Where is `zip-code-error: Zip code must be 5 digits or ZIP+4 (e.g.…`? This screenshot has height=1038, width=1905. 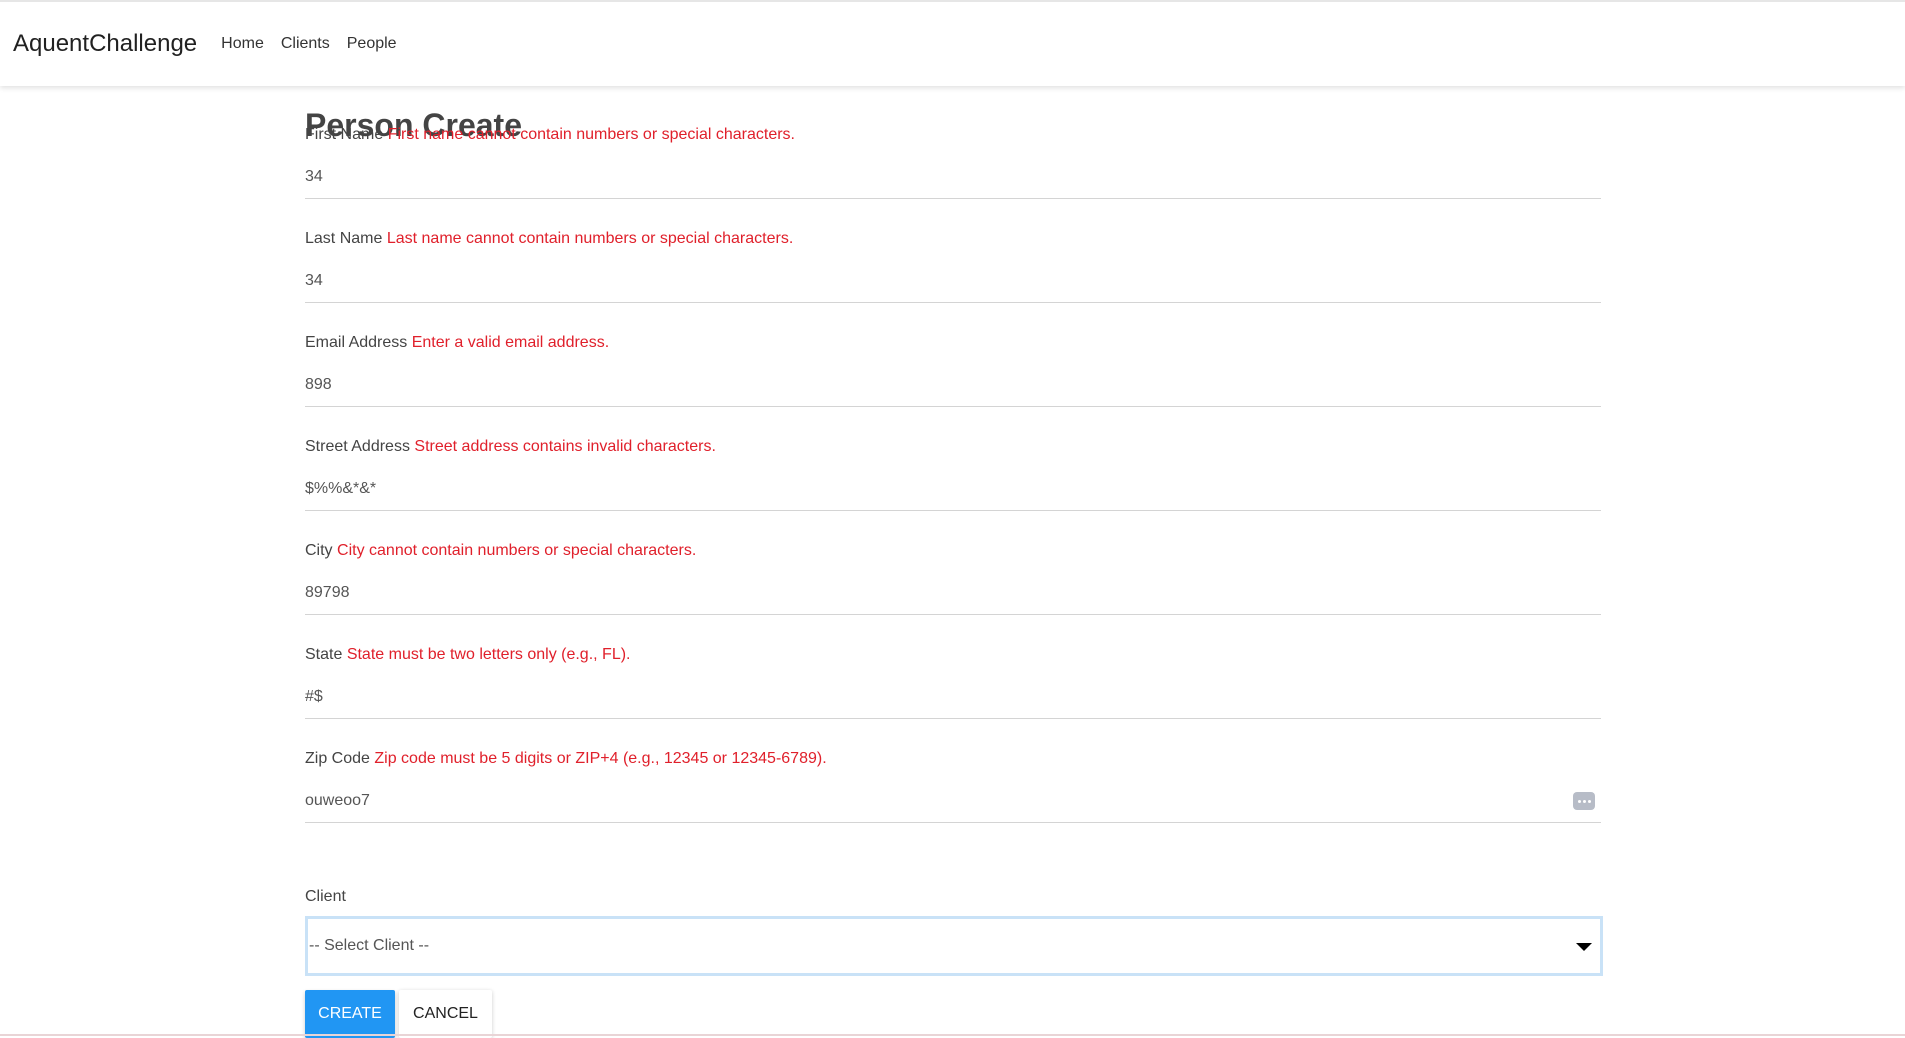
zip-code-error: Zip code must be 5 digits or ZIP+4 (e.g.… is located at coordinates (600, 758).